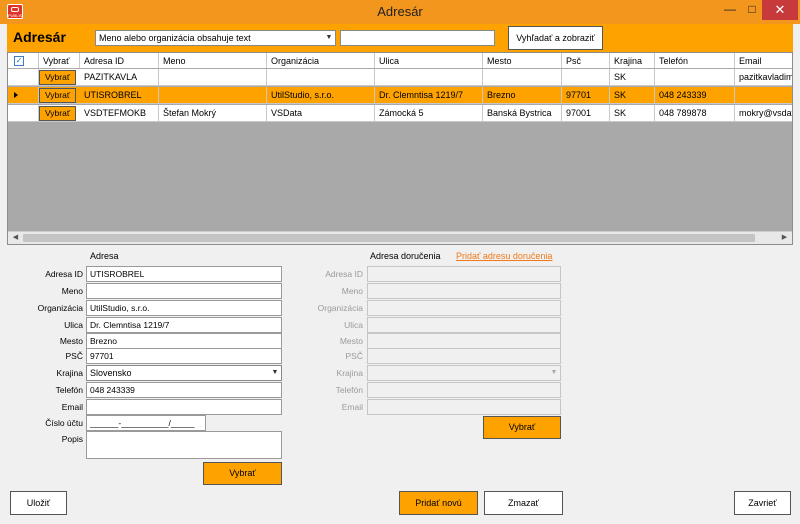 The width and height of the screenshot is (800, 524). Describe the element at coordinates (554, 372) in the screenshot. I see `chevron-down-icon: ▼` at that location.